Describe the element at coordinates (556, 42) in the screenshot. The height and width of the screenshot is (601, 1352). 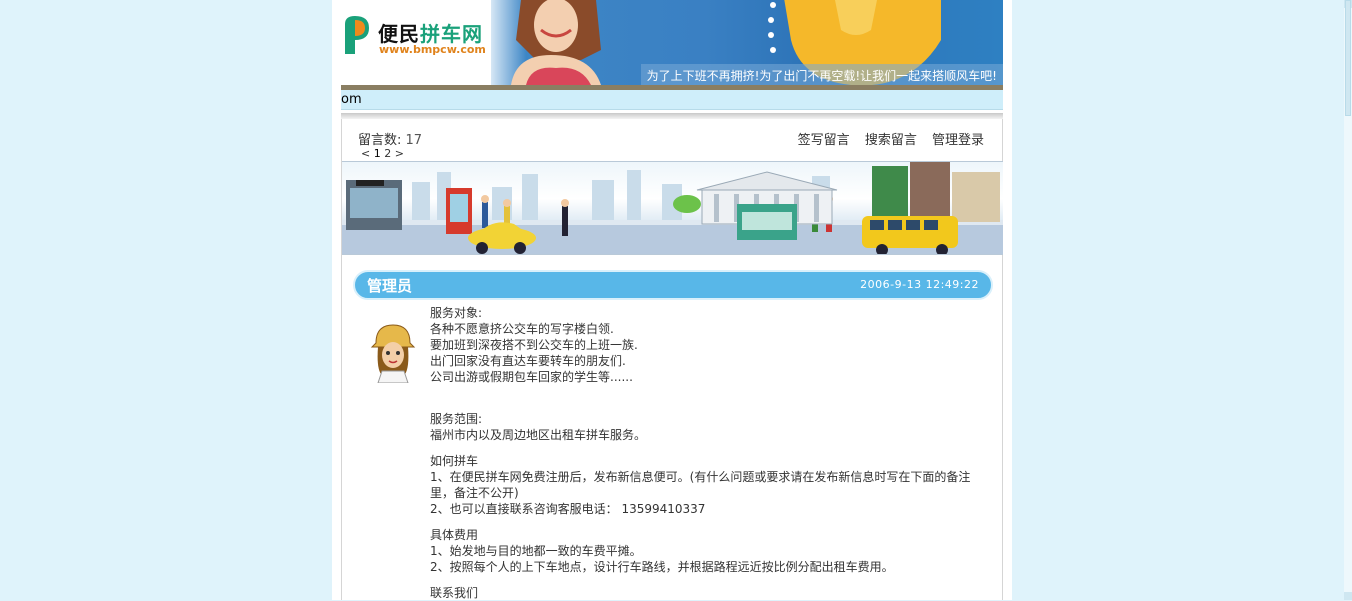
I see `banner-girl-image` at that location.